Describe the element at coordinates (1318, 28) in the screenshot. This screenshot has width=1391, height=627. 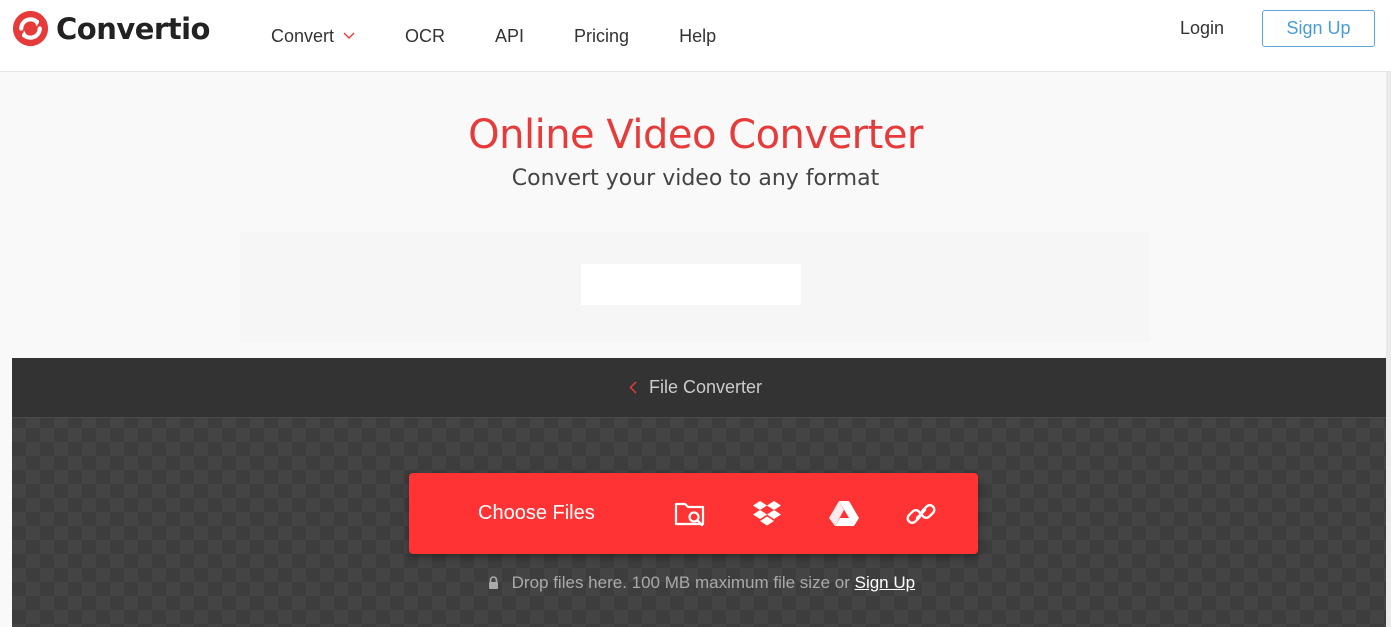
I see `signup-button: Sign Up` at that location.